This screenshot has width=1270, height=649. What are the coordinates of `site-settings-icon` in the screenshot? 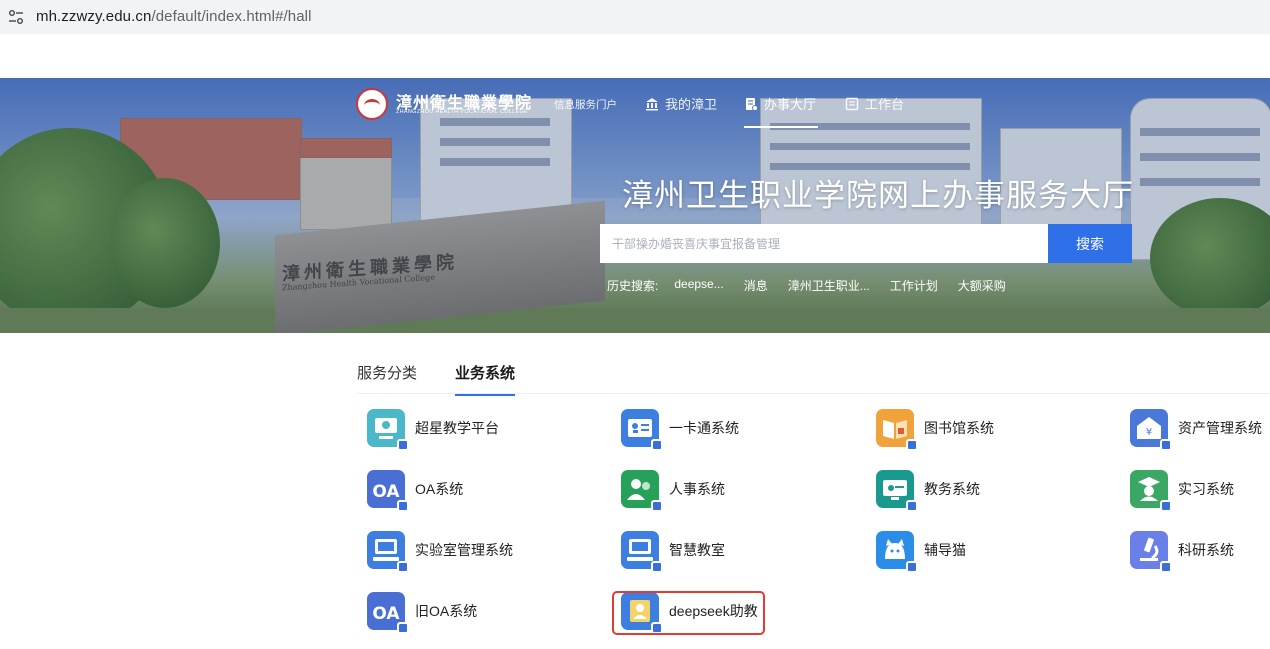 It's located at (16, 17).